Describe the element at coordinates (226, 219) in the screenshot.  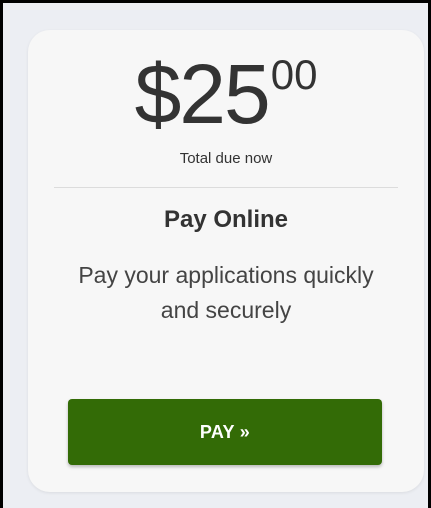
I see `card-heading: Pay Online` at that location.